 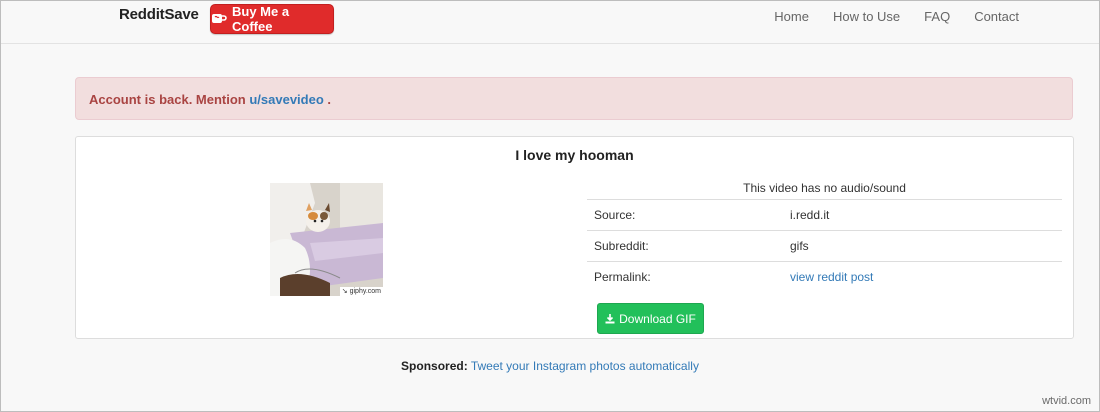 What do you see at coordinates (831, 277) in the screenshot?
I see `view-reddit-post-link: view reddit post` at bounding box center [831, 277].